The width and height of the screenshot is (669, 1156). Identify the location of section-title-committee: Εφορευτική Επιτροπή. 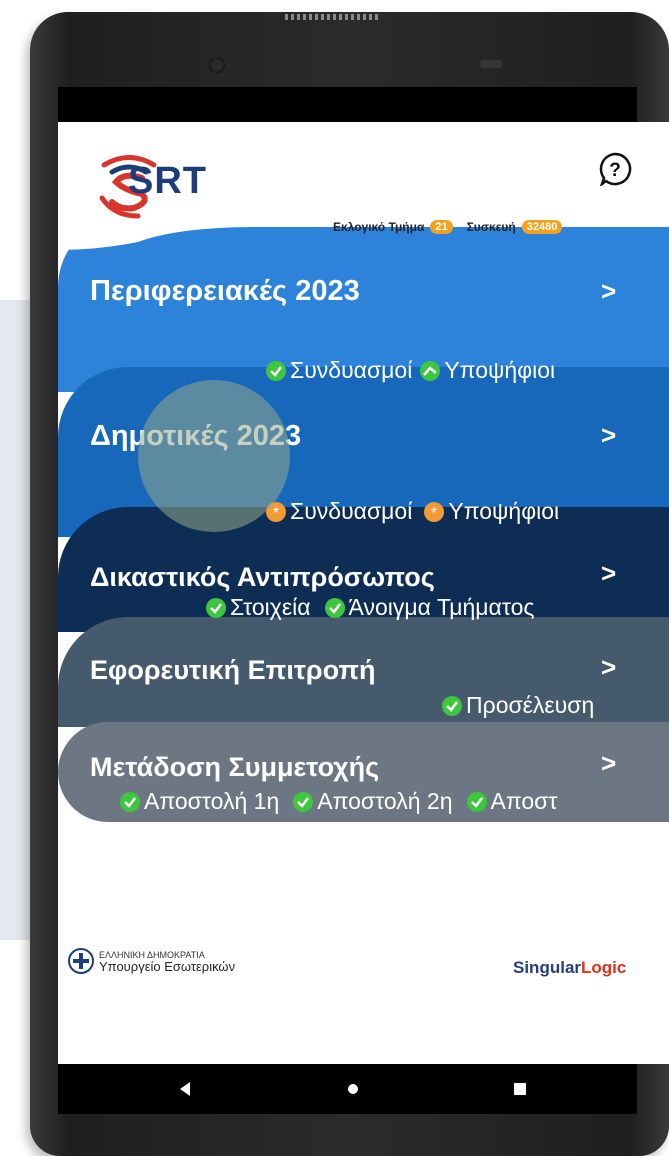
(233, 670).